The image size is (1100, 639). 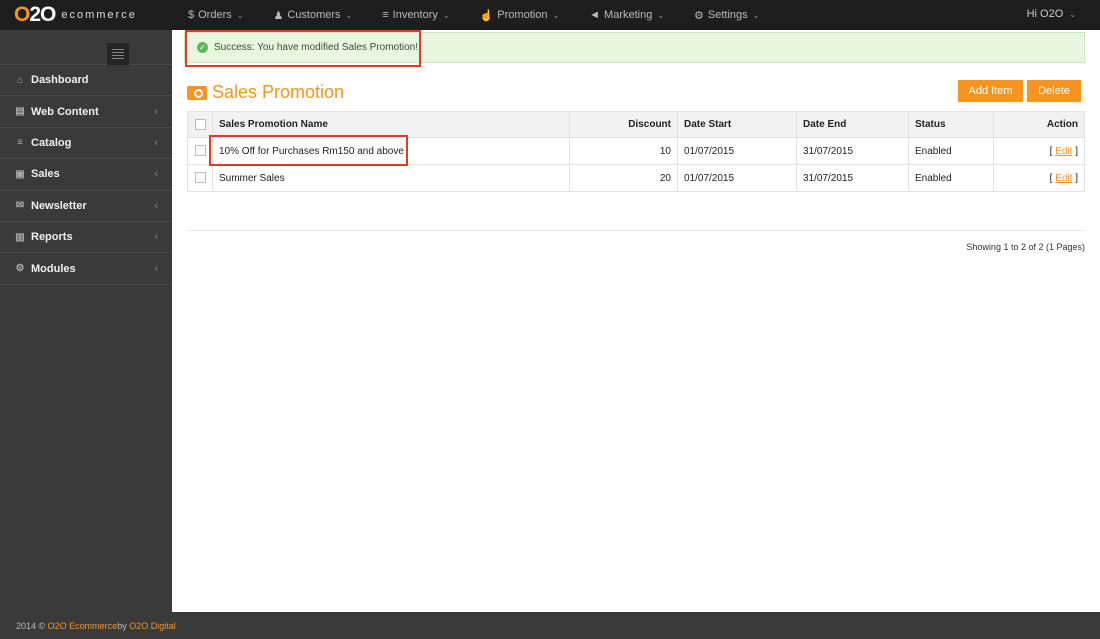 What do you see at coordinates (20, 206) in the screenshot?
I see `envelope-icon: ✉` at bounding box center [20, 206].